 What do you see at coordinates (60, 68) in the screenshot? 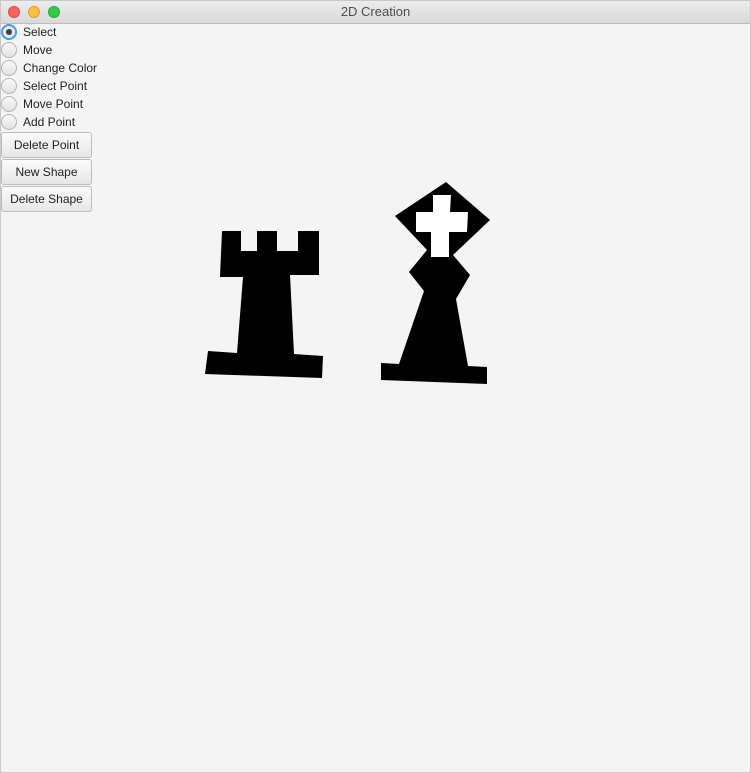
I see `radio-label-change-color: Change Color` at bounding box center [60, 68].